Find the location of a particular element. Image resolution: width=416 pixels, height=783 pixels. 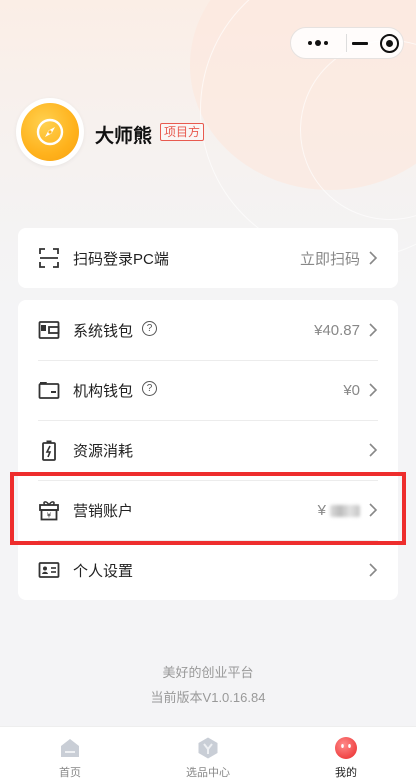

menu-item-value: ¥40.87 is located at coordinates (337, 330).